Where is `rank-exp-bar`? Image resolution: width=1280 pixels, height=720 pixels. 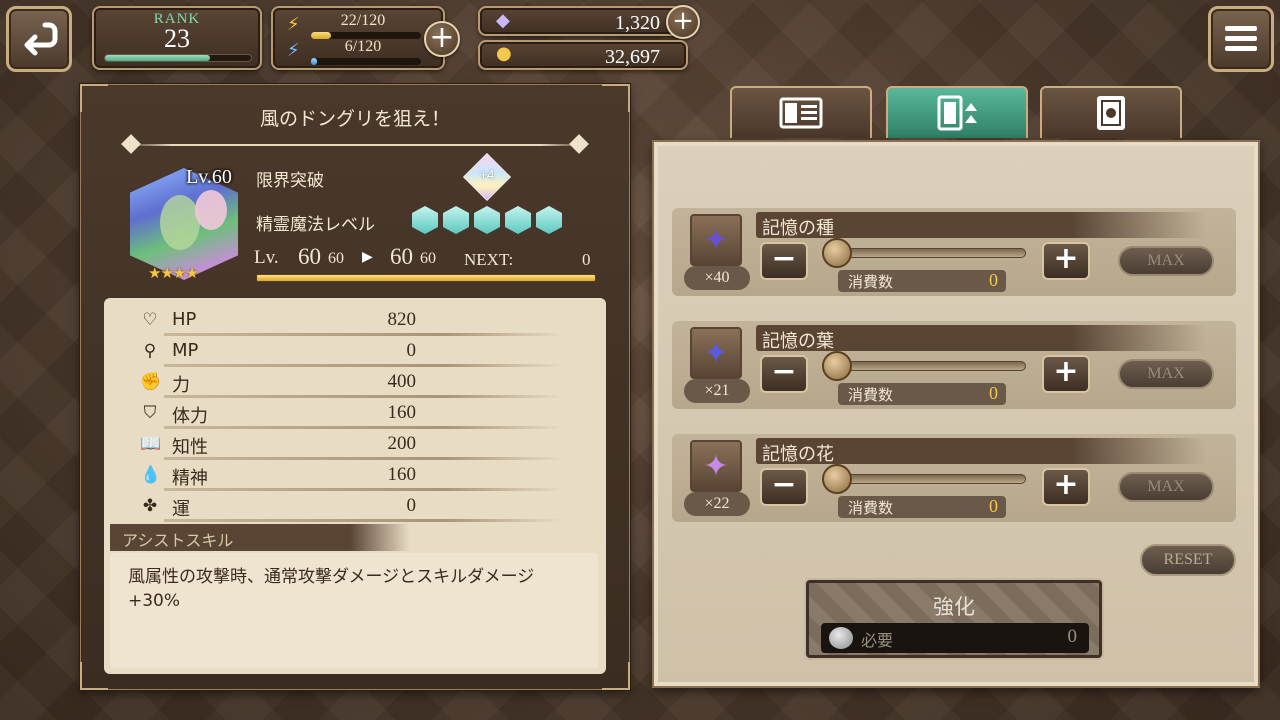 rank-exp-bar is located at coordinates (178, 58).